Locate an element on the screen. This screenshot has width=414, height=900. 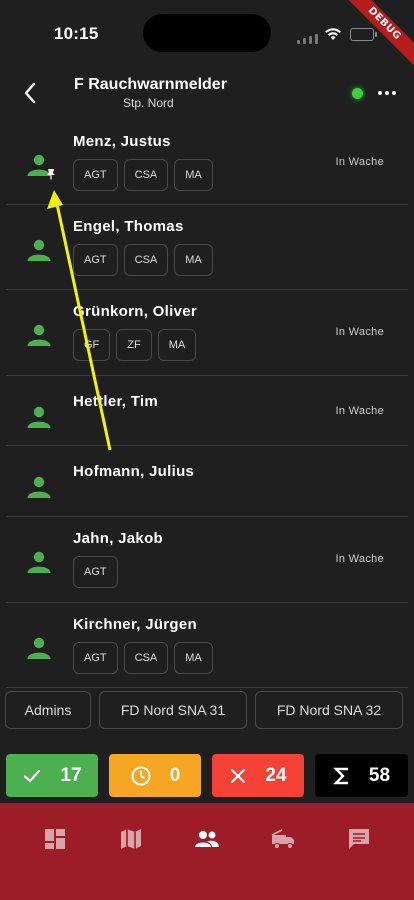
declined-count: 24 is located at coordinates (276, 775).